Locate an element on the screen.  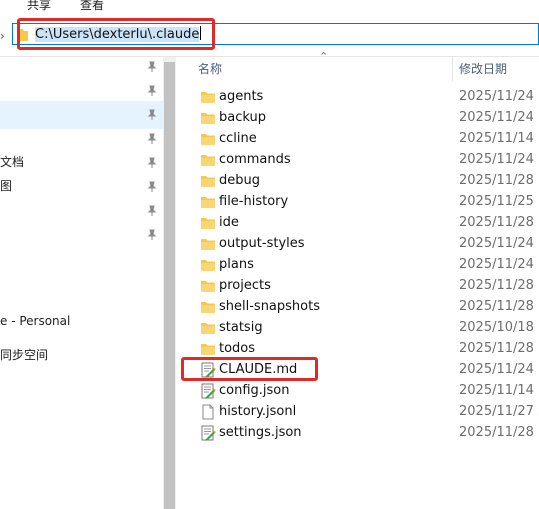
column-separator is located at coordinates (452, 69).